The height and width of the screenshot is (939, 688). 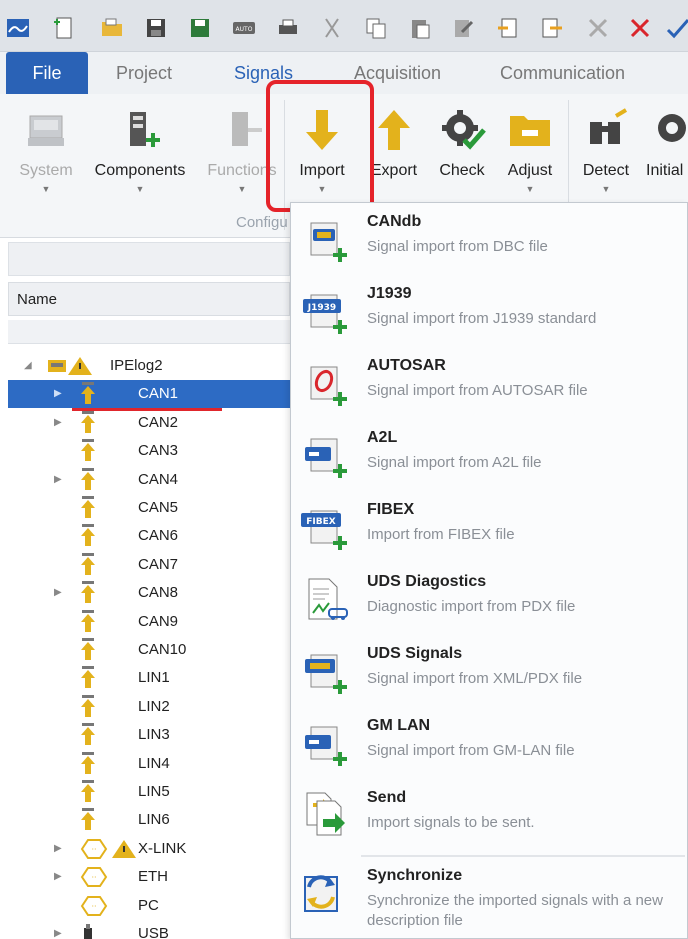 What do you see at coordinates (149, 735) in the screenshot?
I see `tree-item-lin3: LIN3` at bounding box center [149, 735].